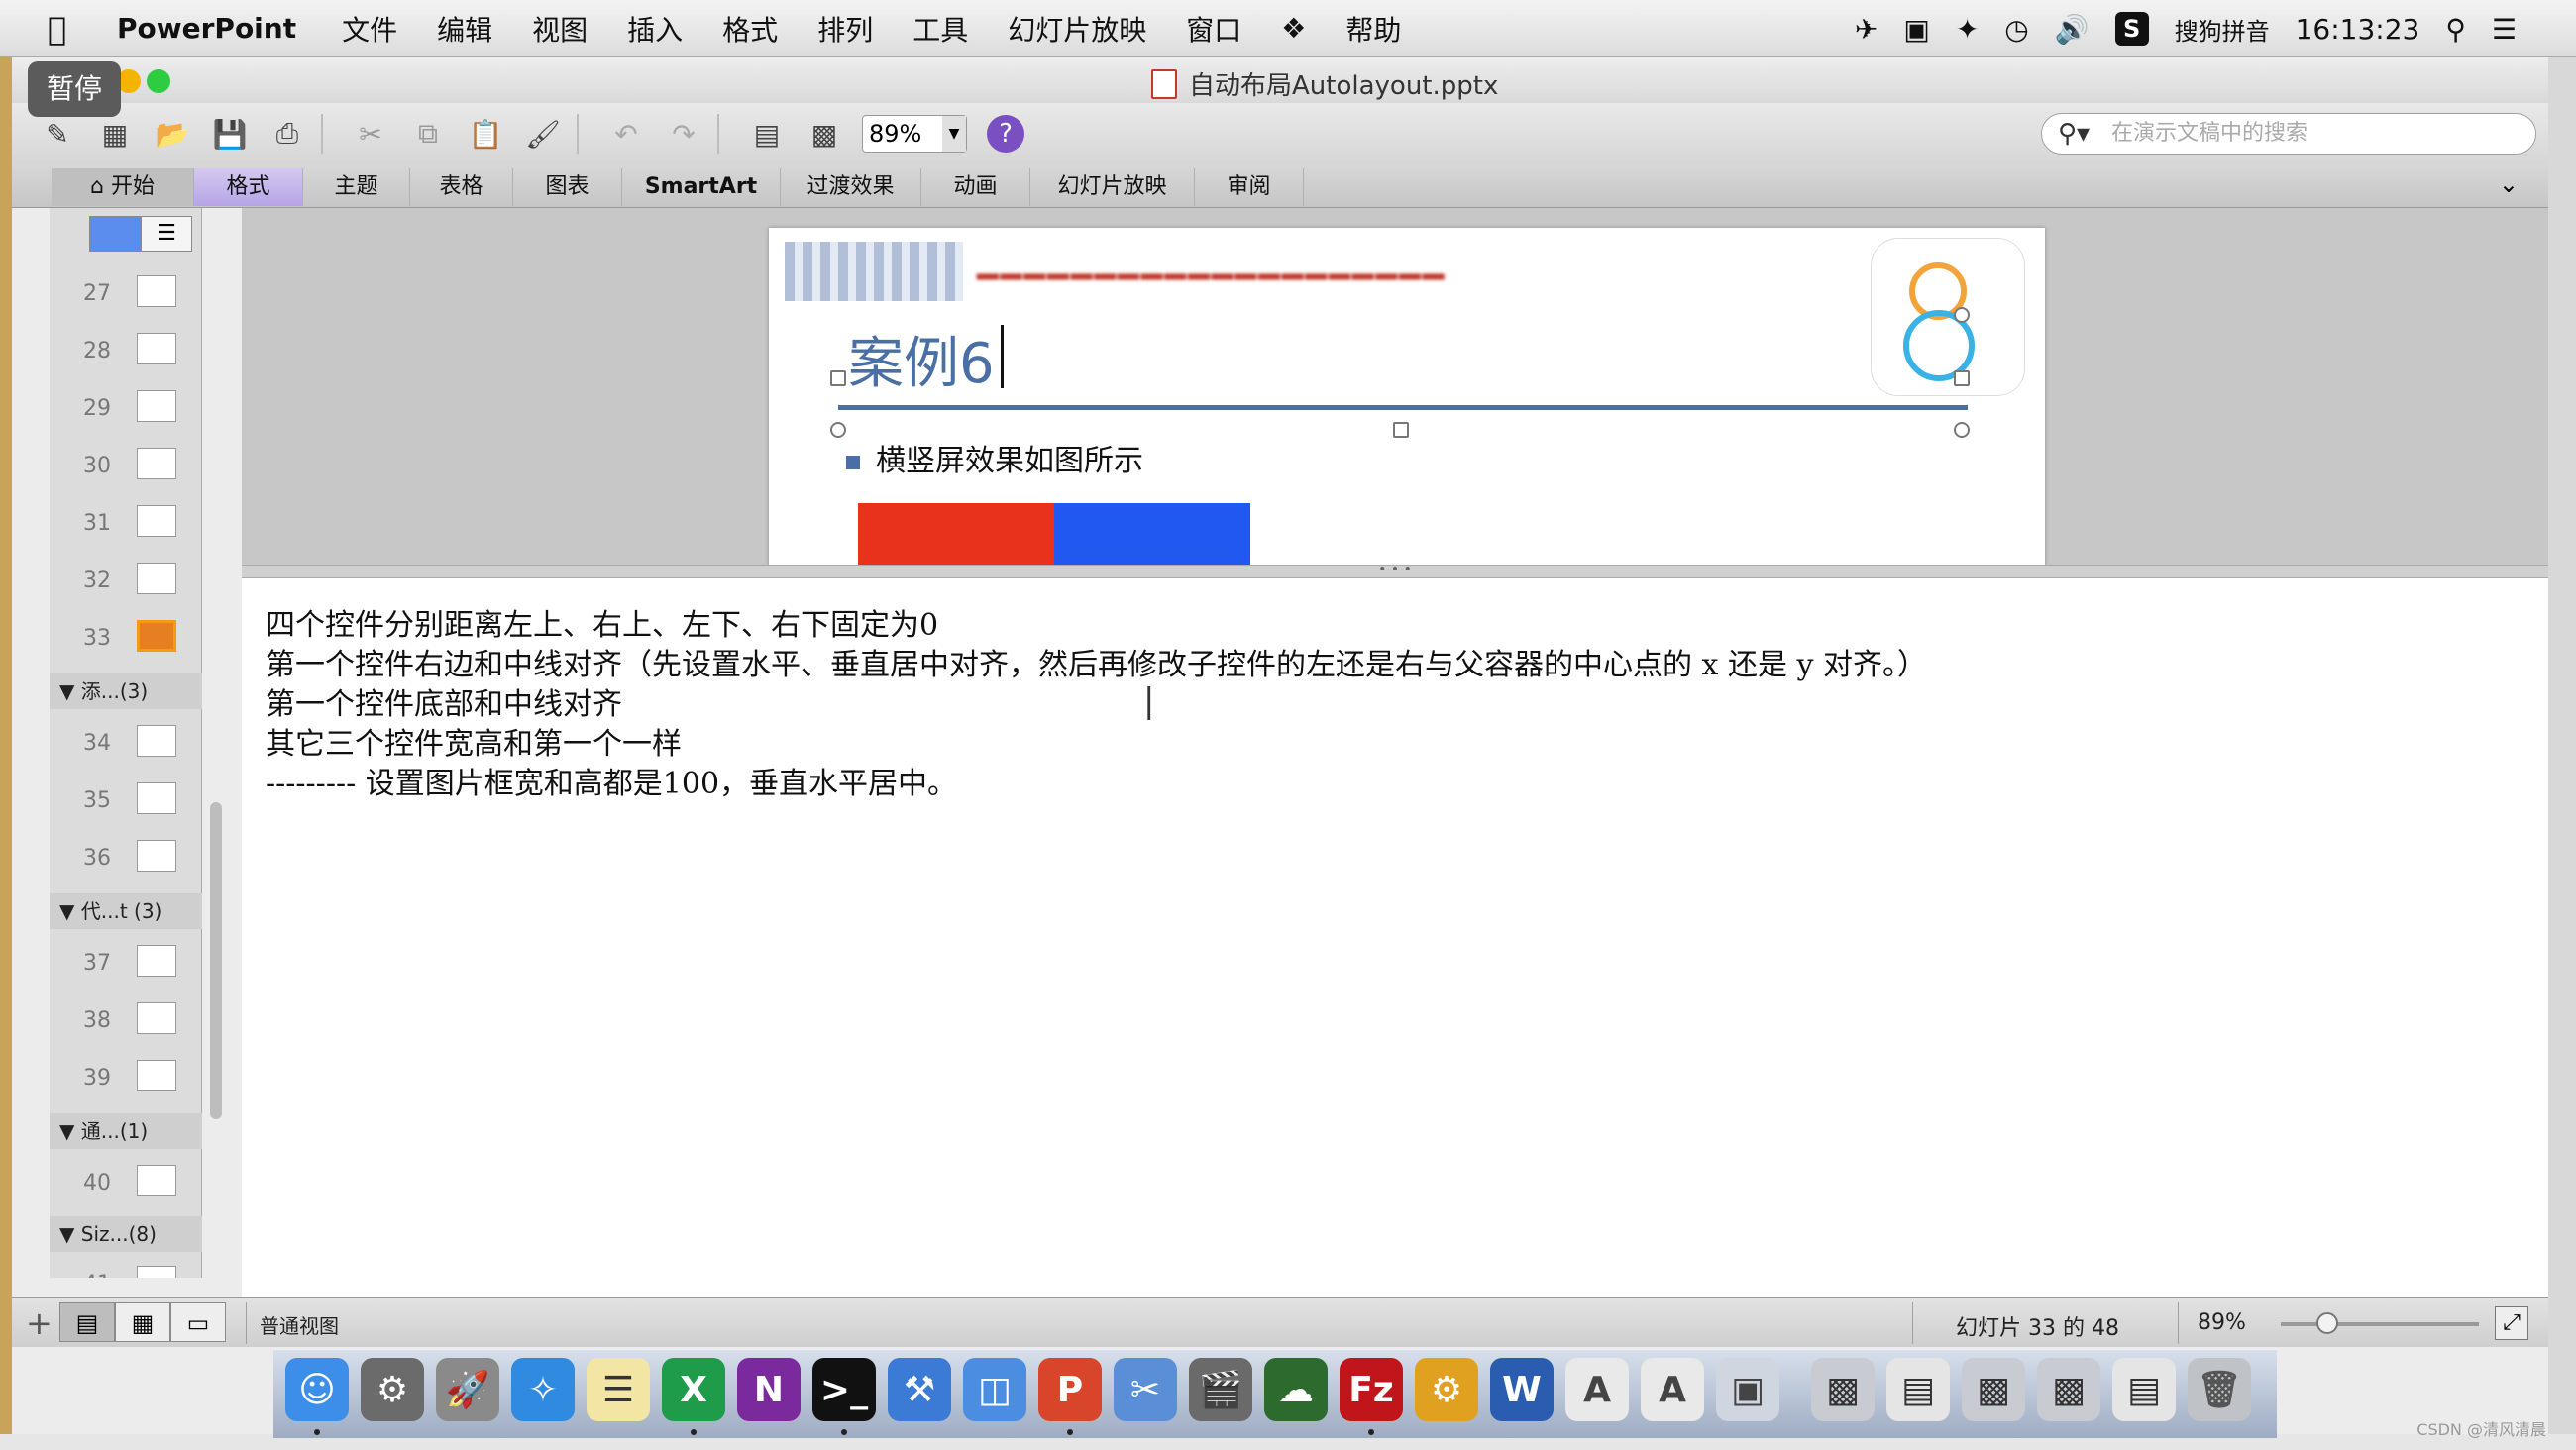 This screenshot has width=2576, height=1450. I want to click on tools-app-icon: ⚙, so click(1447, 1390).